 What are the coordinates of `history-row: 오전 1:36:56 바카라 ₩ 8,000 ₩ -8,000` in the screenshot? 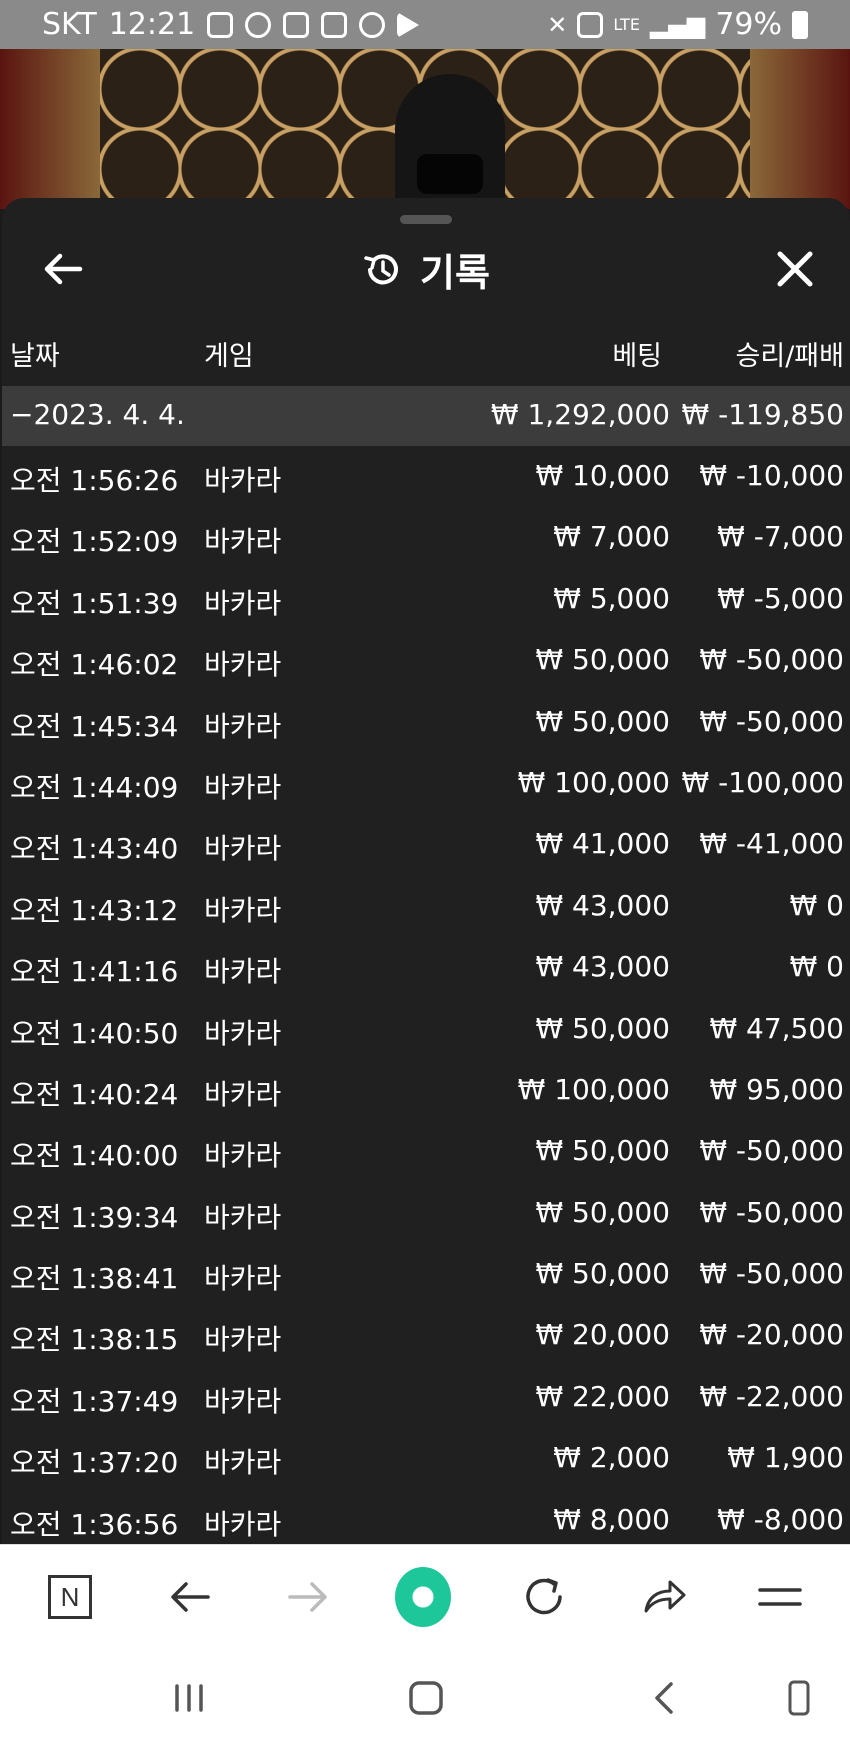 It's located at (426, 1517).